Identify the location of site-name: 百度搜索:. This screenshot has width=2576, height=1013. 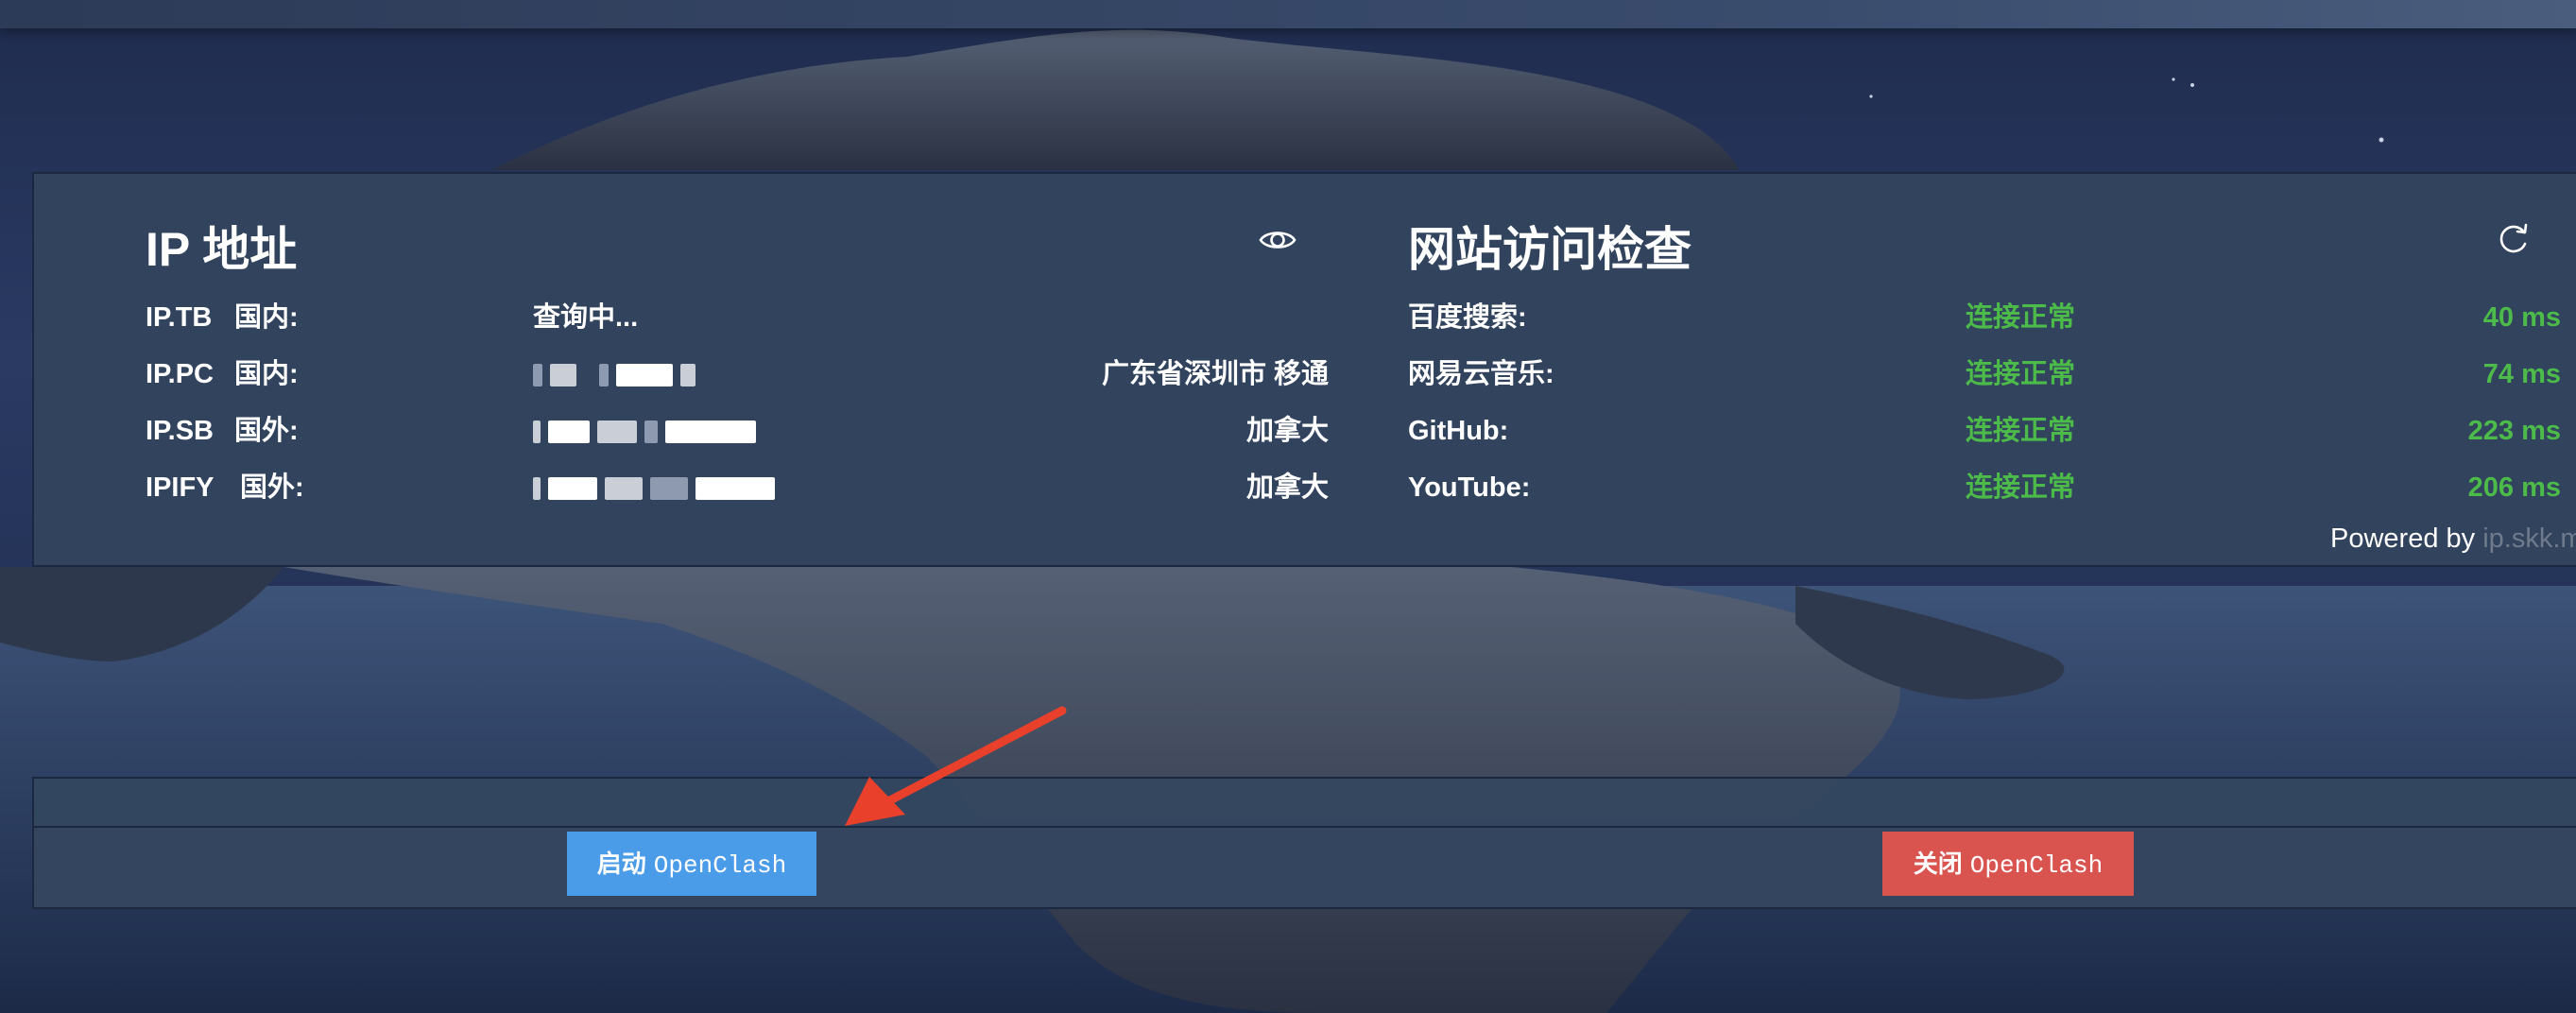
(1467, 317).